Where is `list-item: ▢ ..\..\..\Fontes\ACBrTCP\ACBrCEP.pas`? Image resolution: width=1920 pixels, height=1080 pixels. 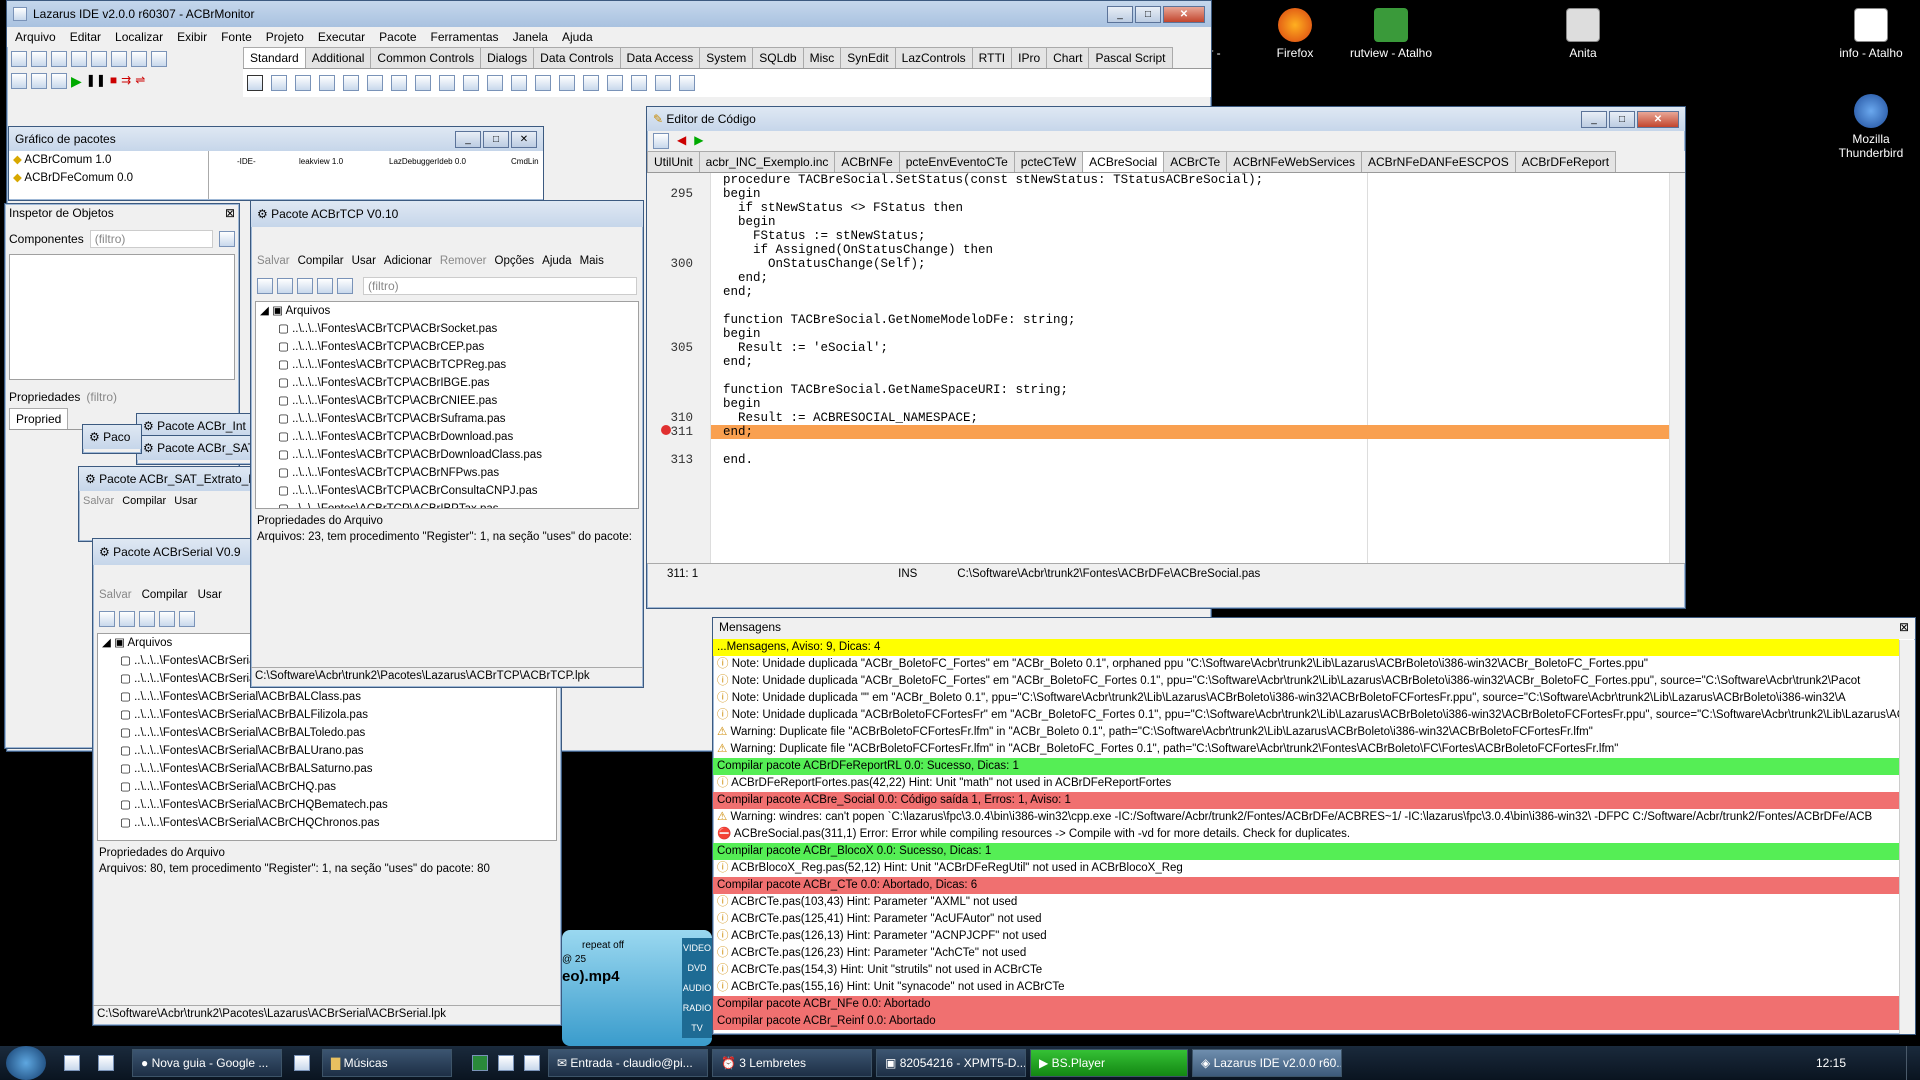 list-item: ▢ ..\..\..\Fontes\ACBrTCP\ACBrCEP.pas is located at coordinates (447, 347).